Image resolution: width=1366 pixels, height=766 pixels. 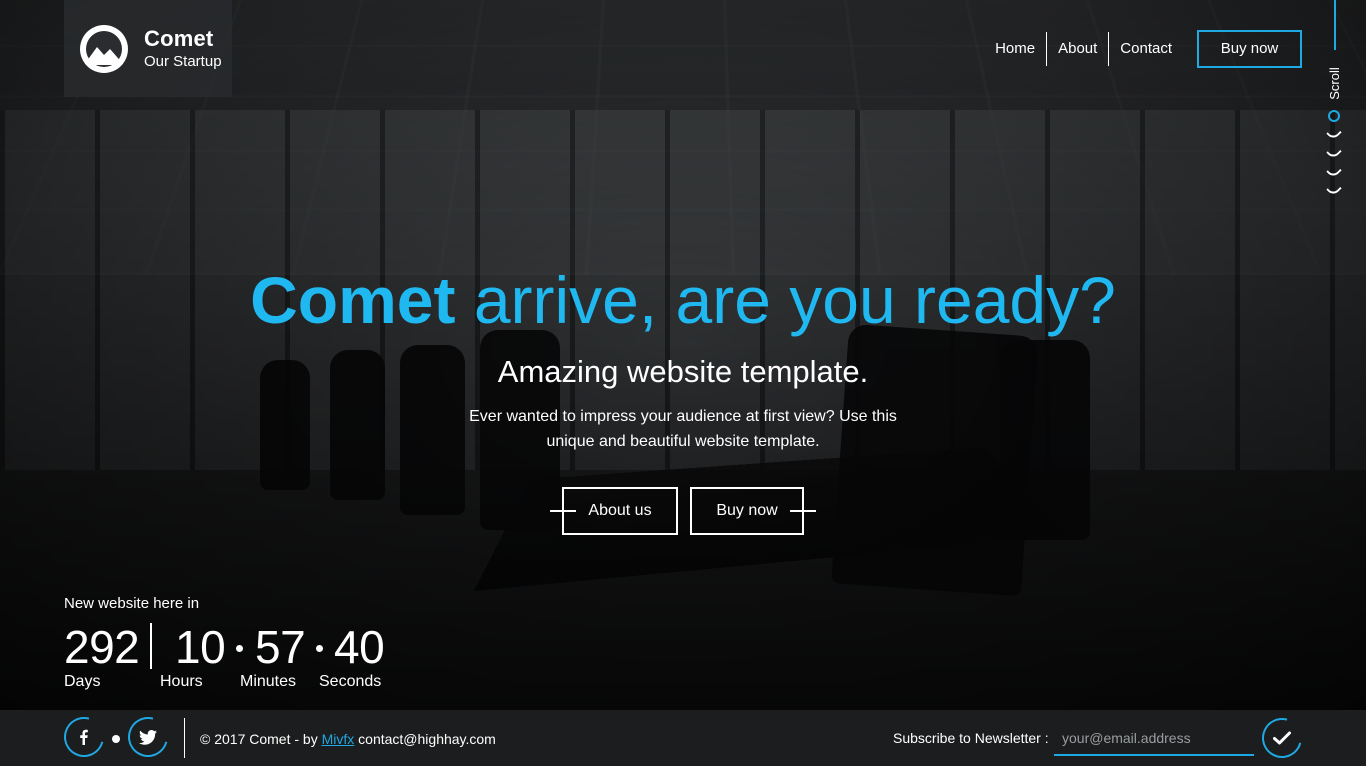 What do you see at coordinates (1077, 49) in the screenshot?
I see `nav-item-about: About` at bounding box center [1077, 49].